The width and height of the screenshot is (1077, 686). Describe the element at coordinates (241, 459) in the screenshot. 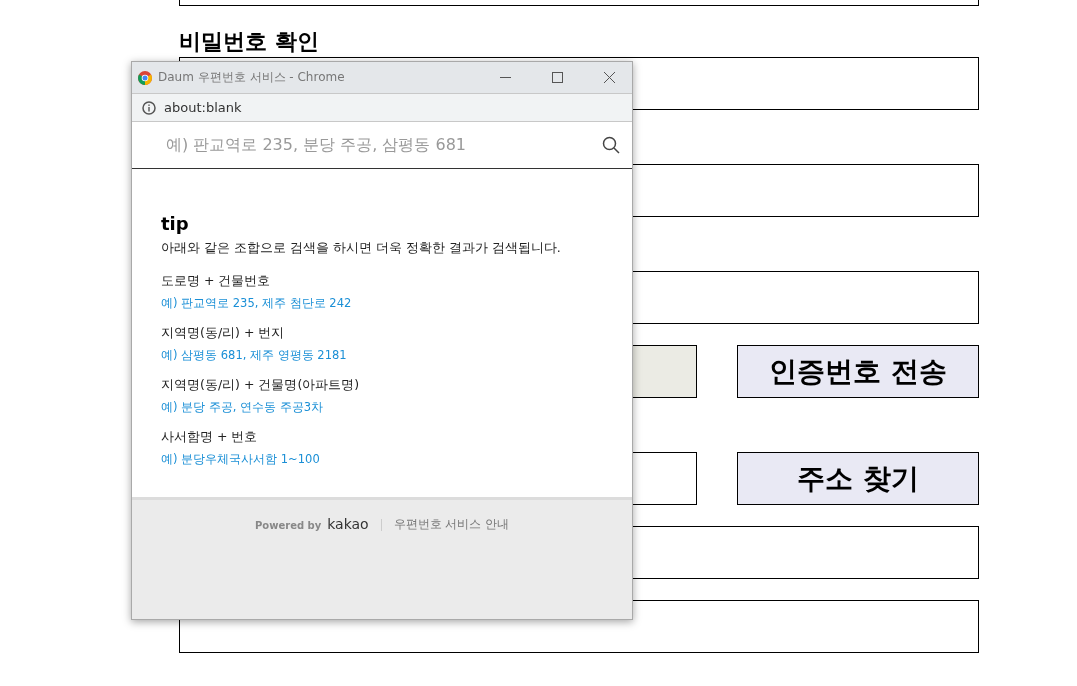

I see `example-text: 예) 분당우체국사서함 1~100` at that location.